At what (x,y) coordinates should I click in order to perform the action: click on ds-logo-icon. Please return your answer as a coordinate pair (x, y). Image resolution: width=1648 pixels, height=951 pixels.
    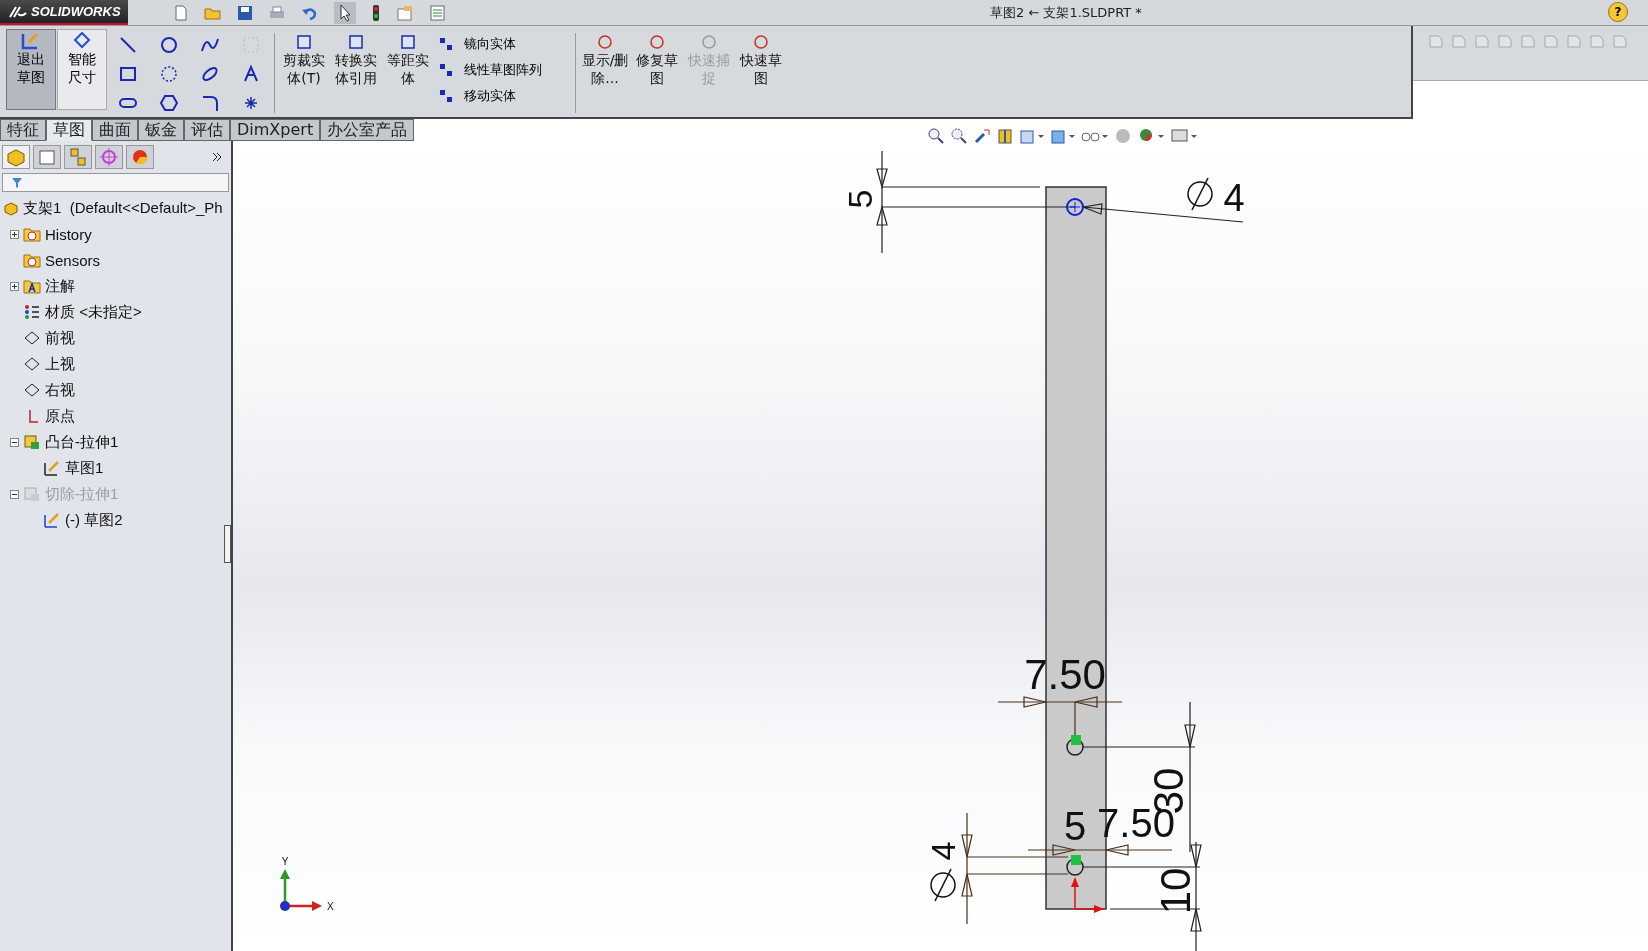
    Looking at the image, I should click on (18, 11).